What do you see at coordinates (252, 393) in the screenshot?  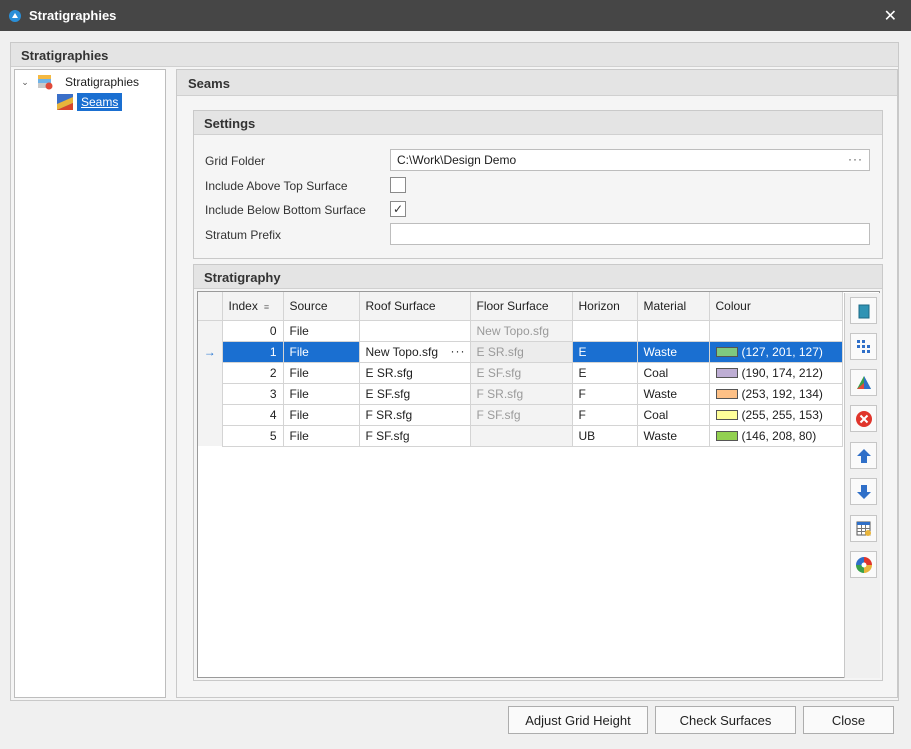 I see `cell-index: 3` at bounding box center [252, 393].